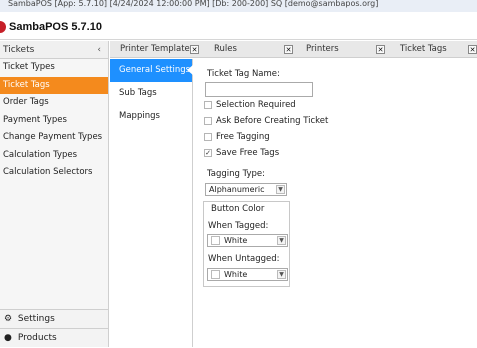 This screenshot has height=348, width=477. I want to click on subnav-sub-tags: Sub Tags, so click(151, 93).